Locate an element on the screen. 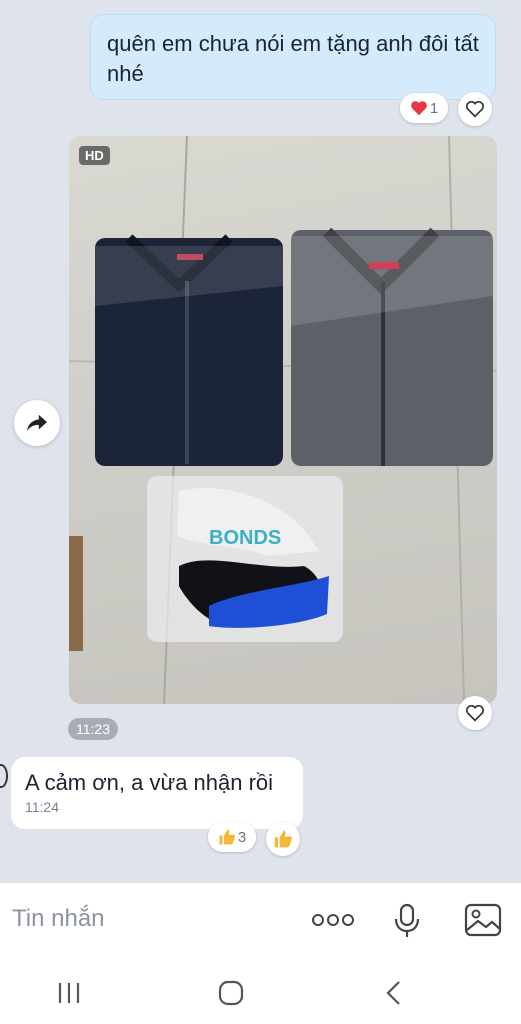 This screenshot has height=1024, width=521. heart-reaction-count: 1 is located at coordinates (434, 108).